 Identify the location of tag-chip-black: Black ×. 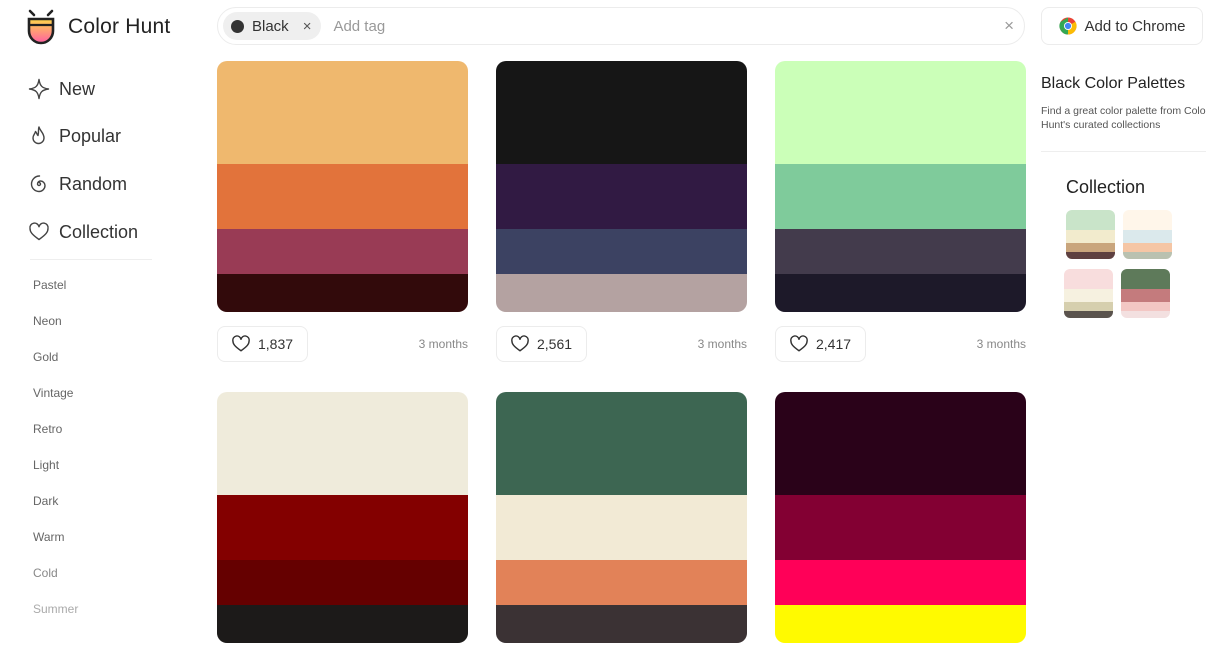
(272, 26).